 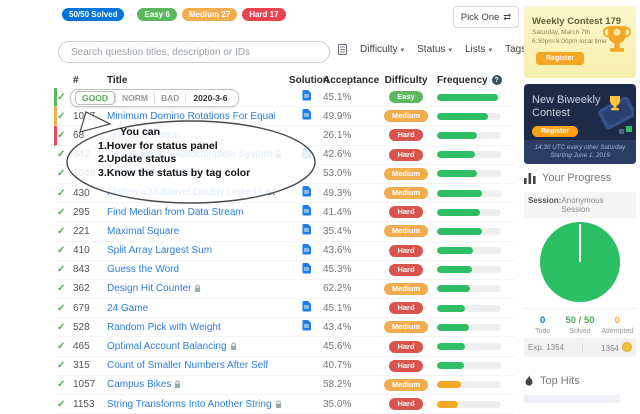 What do you see at coordinates (543, 320) in the screenshot?
I see `todo-value: 0` at bounding box center [543, 320].